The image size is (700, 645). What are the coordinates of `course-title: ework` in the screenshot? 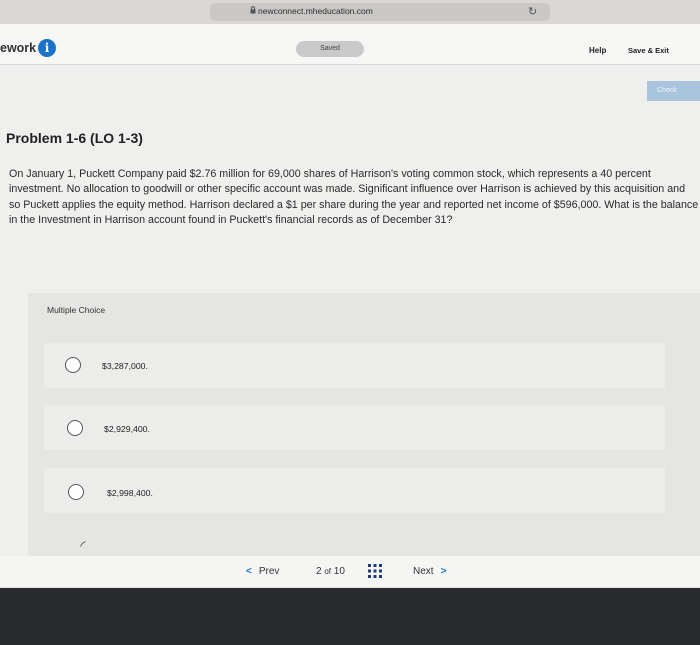 It's located at (18, 48).